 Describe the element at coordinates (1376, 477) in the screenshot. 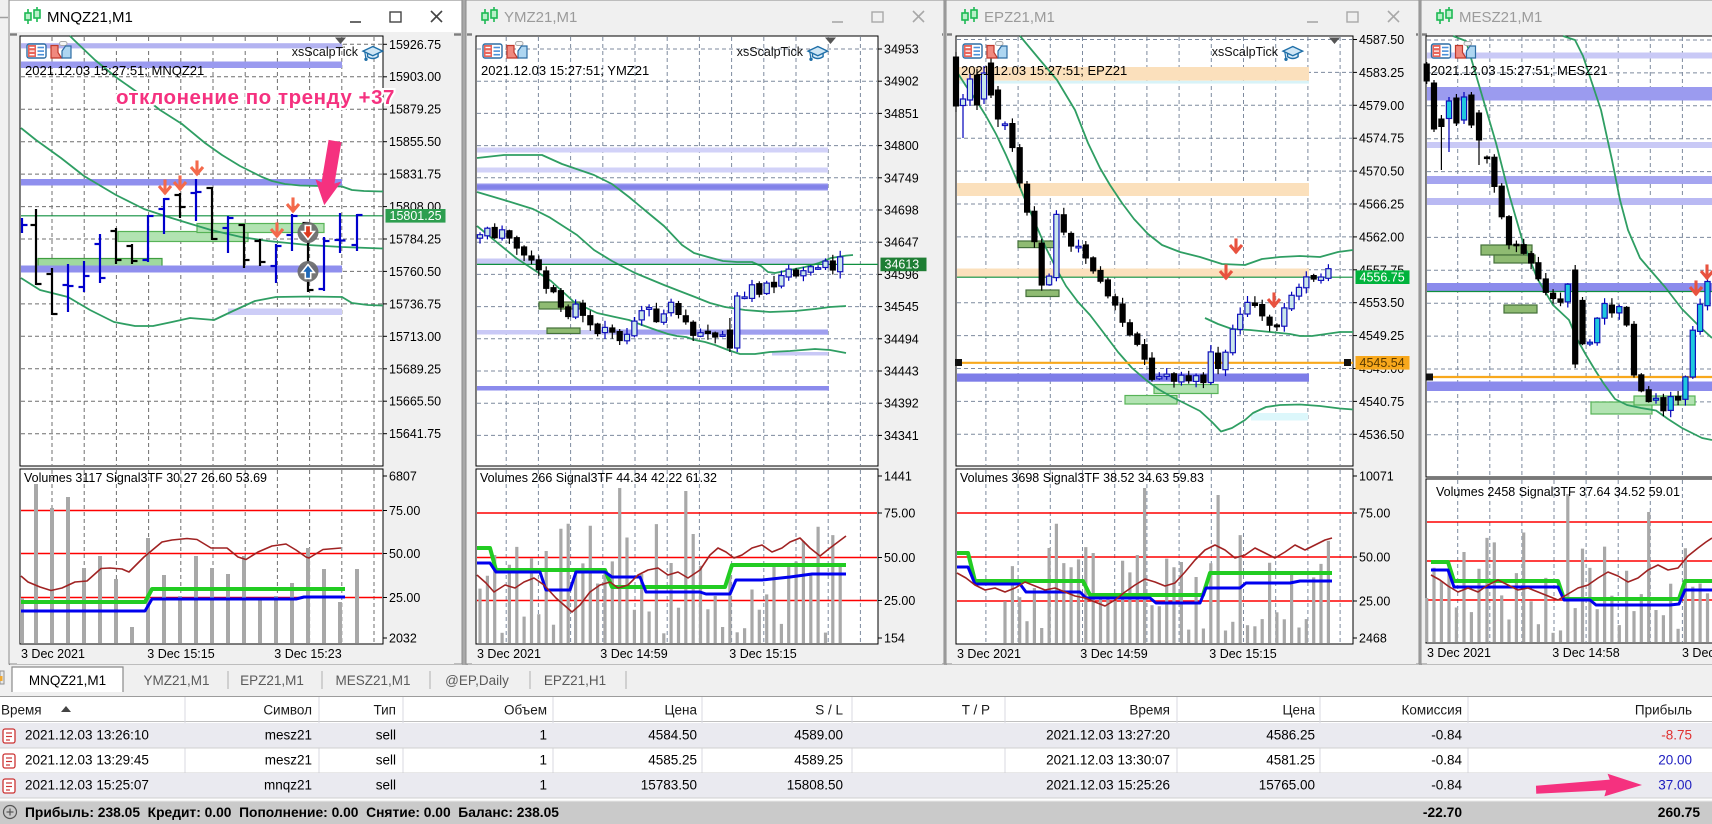

I see `svg-text: 10071` at that location.